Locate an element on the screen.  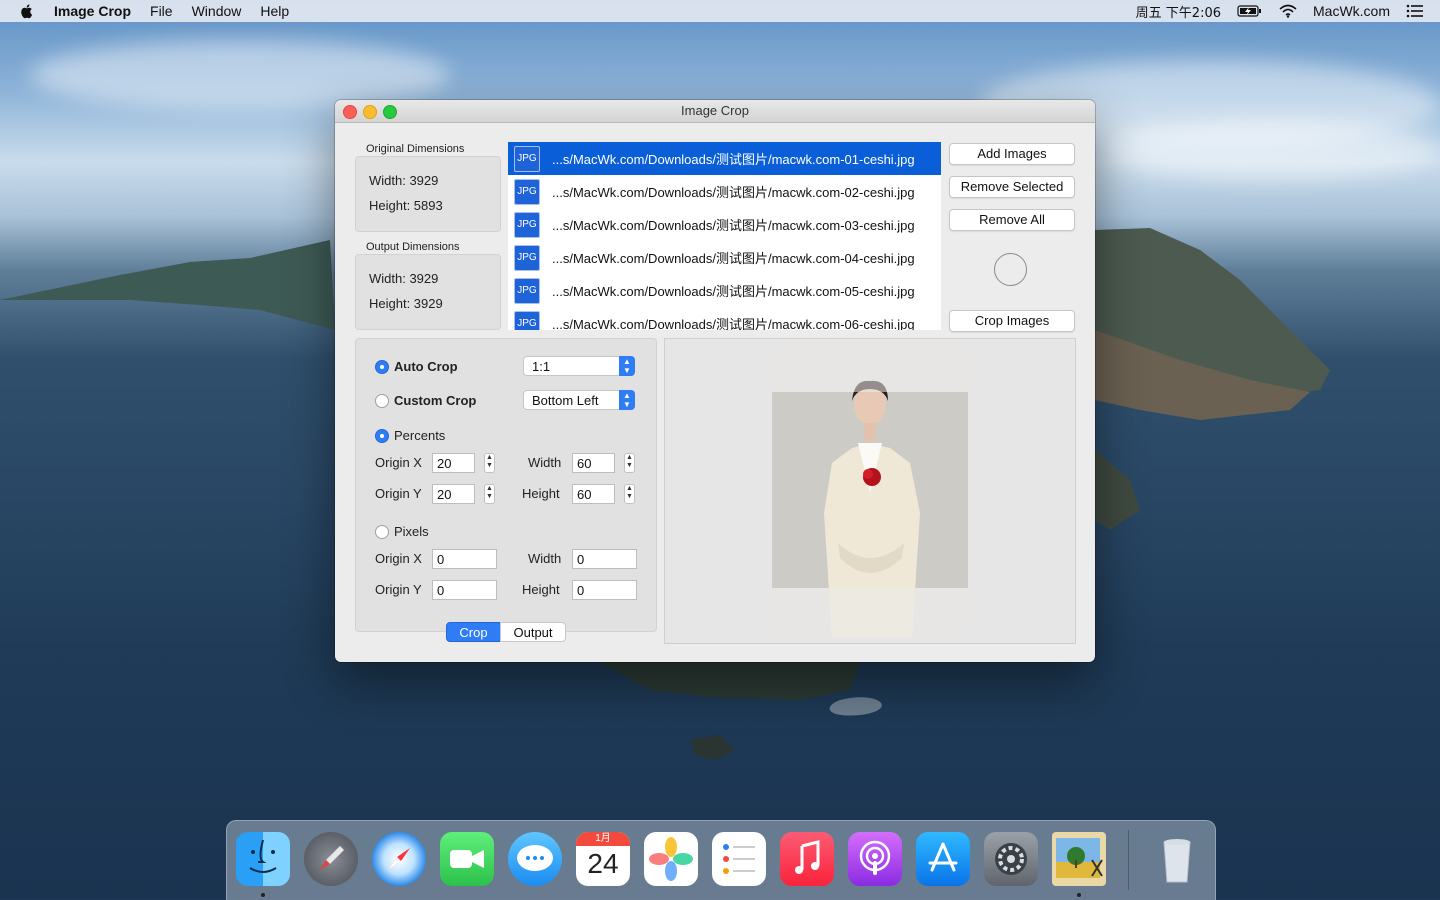
tab-output: Output is located at coordinates (533, 632).